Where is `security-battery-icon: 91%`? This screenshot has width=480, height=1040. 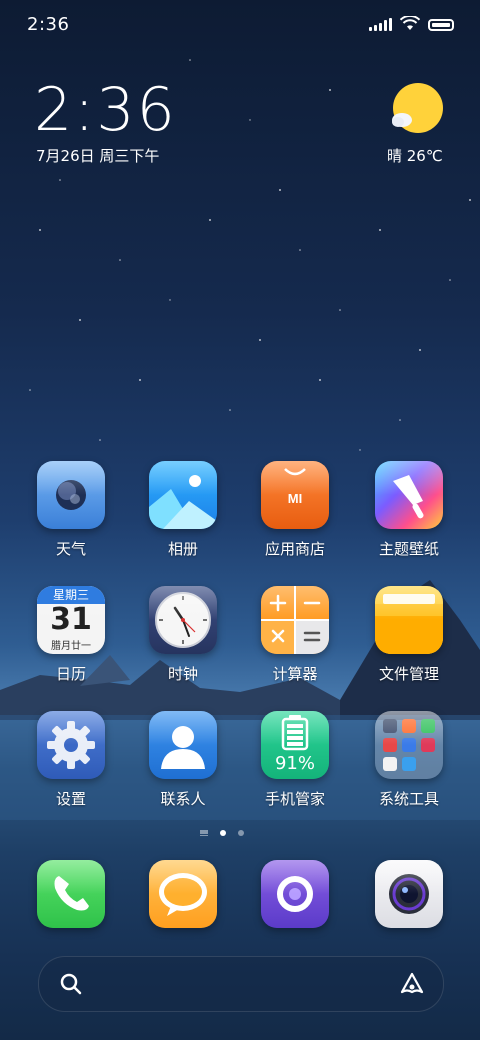
security-battery-icon: 91% is located at coordinates (295, 745).